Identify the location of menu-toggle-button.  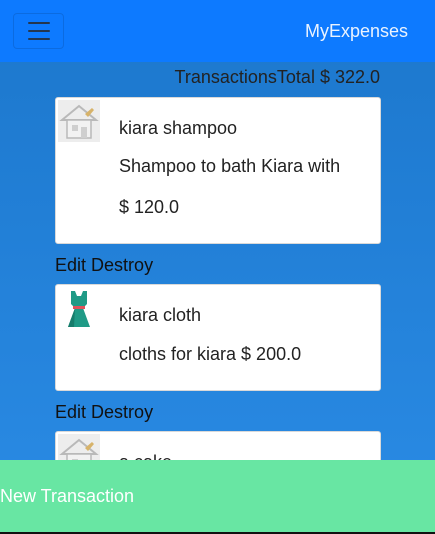
(38, 31).